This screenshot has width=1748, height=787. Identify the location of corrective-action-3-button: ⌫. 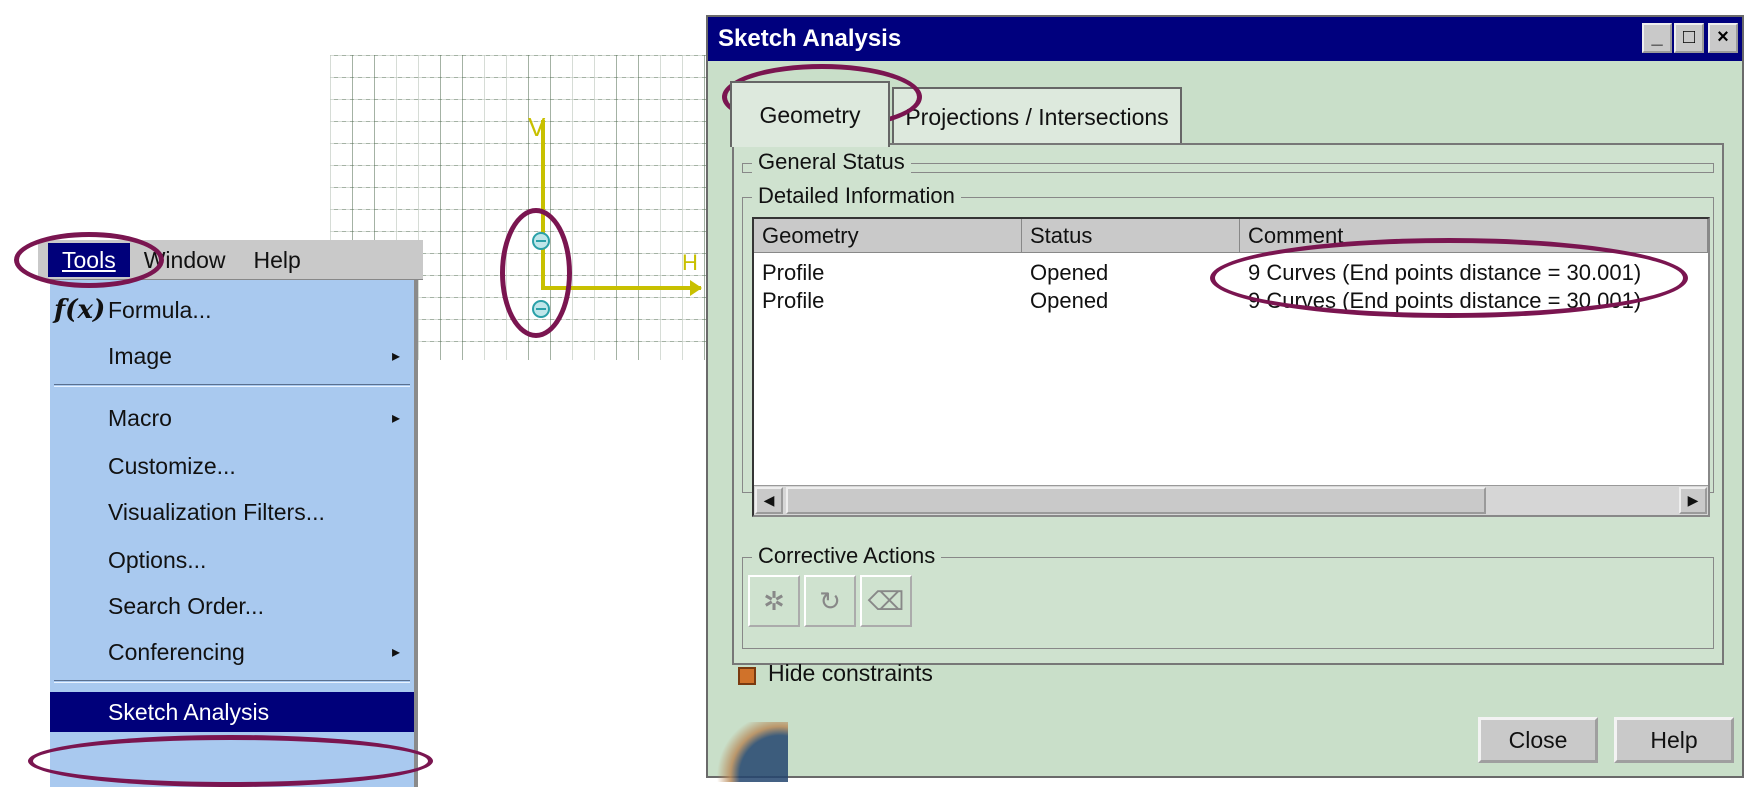
(886, 601).